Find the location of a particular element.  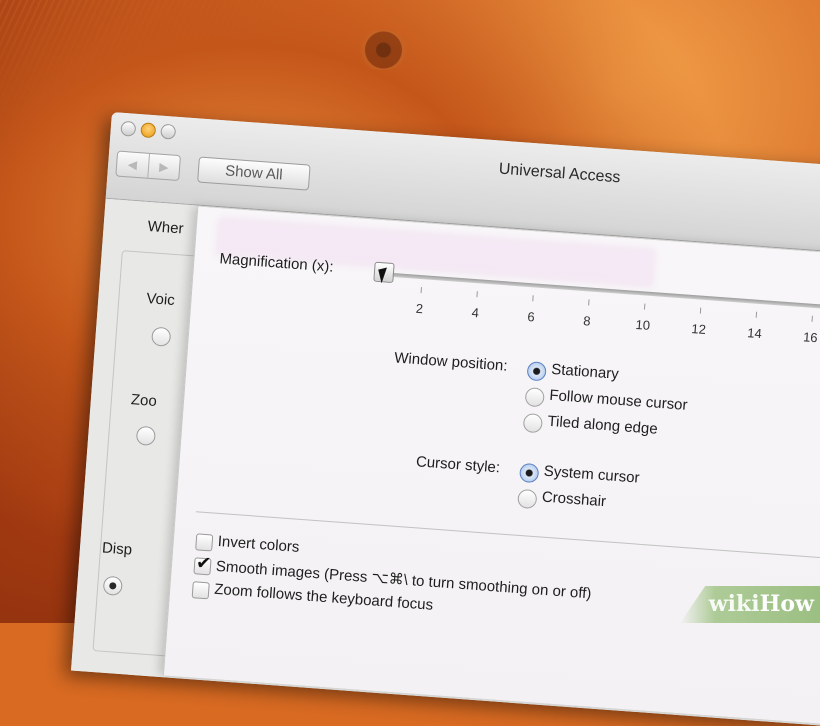

tick-label-8: 8 is located at coordinates (587, 321).